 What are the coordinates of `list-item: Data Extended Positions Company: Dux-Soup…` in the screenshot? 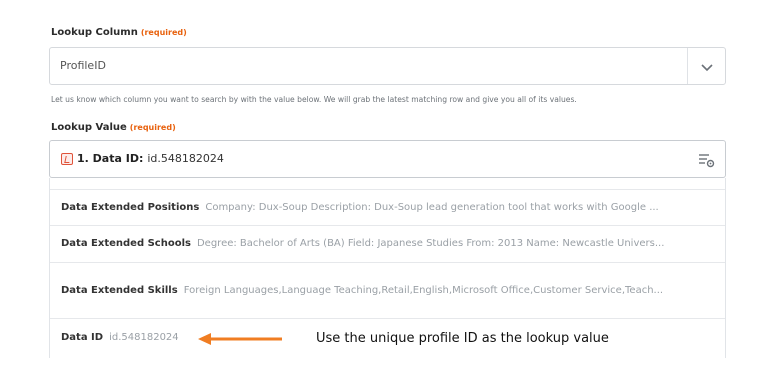 It's located at (387, 208).